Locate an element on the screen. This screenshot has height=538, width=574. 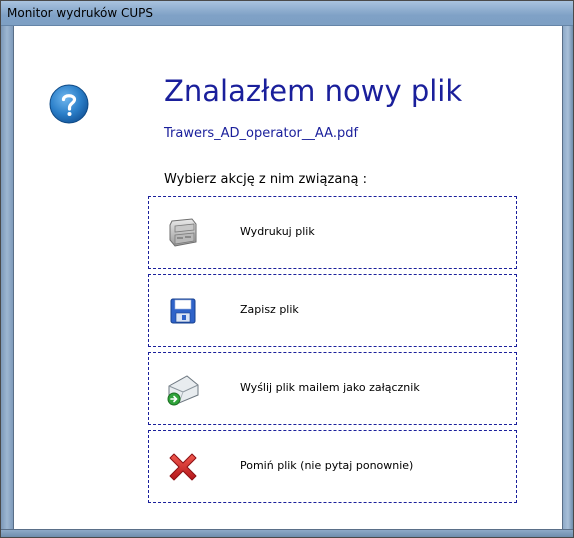
dialog-heading: Znalazłem nowy plik is located at coordinates (313, 91).